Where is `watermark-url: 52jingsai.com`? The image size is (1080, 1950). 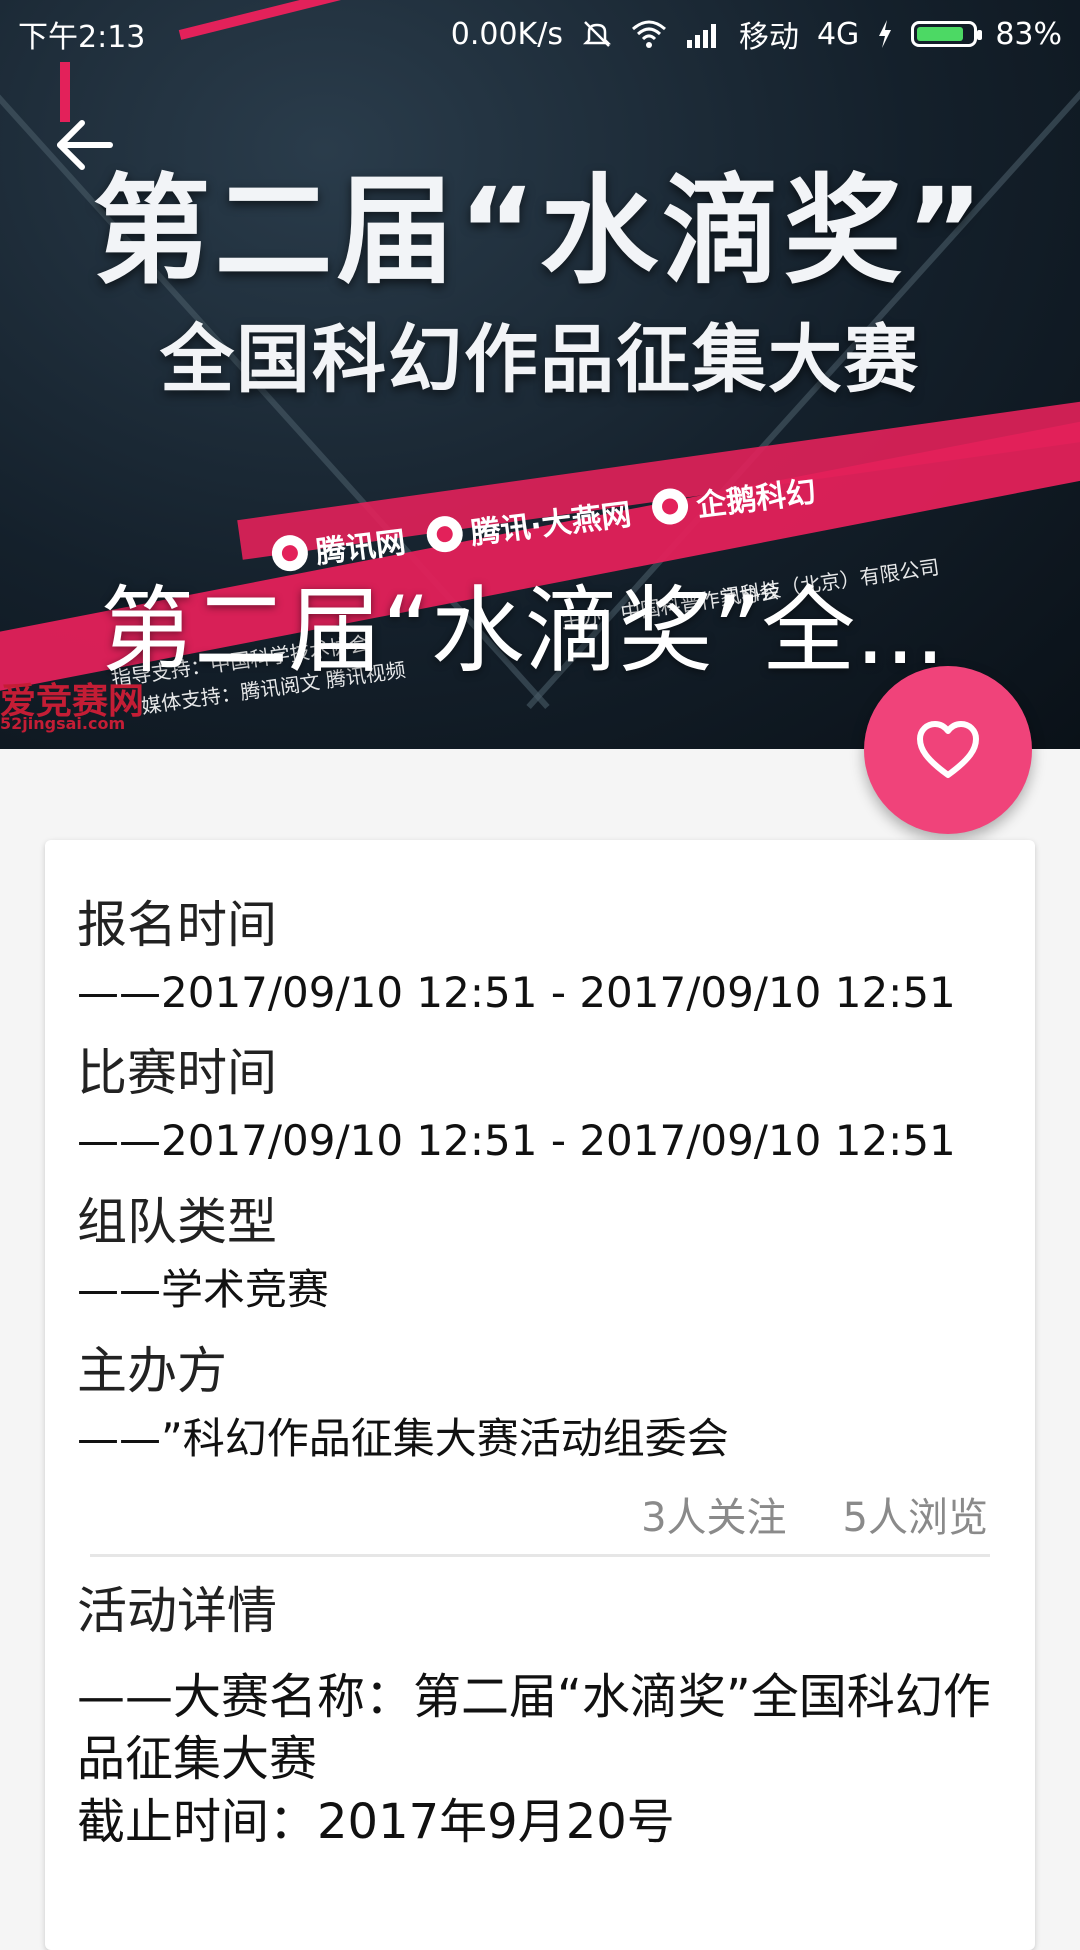 watermark-url: 52jingsai.com is located at coordinates (63, 723).